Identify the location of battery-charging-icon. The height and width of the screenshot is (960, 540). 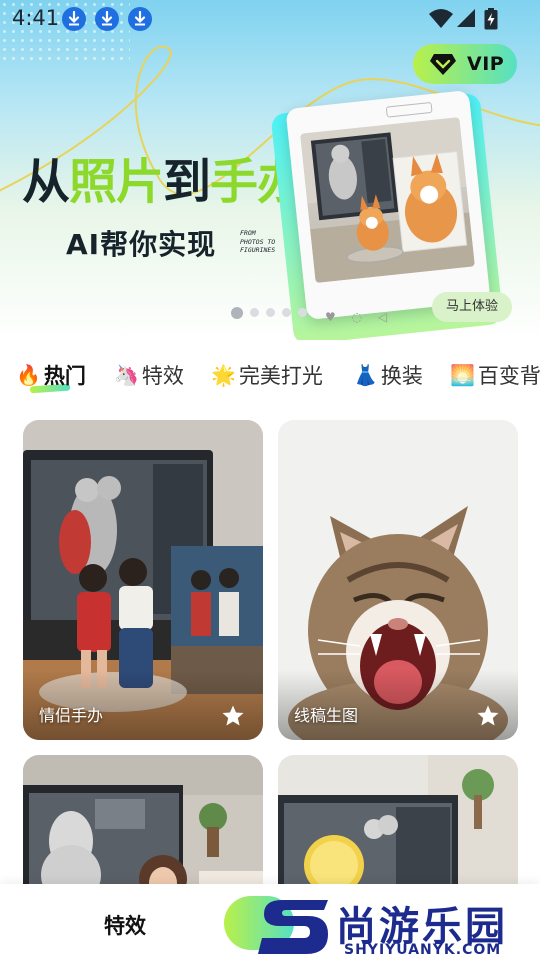
(491, 19).